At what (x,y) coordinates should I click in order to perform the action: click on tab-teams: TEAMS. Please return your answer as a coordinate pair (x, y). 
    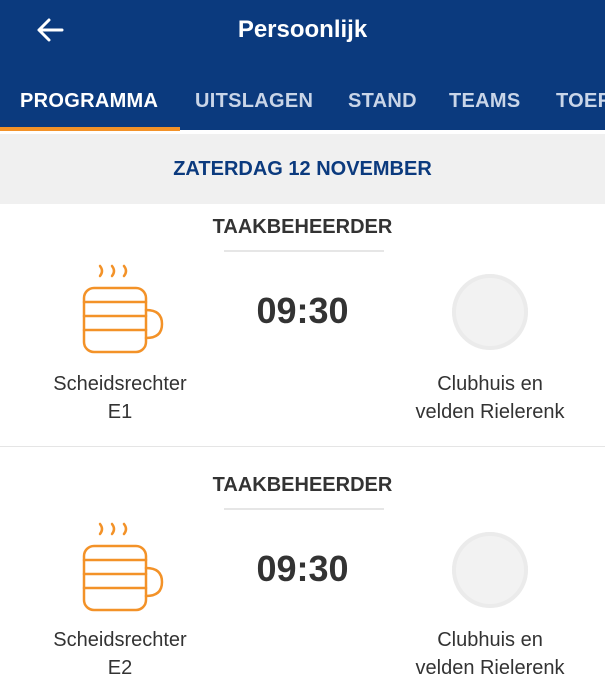
    Looking at the image, I should click on (485, 106).